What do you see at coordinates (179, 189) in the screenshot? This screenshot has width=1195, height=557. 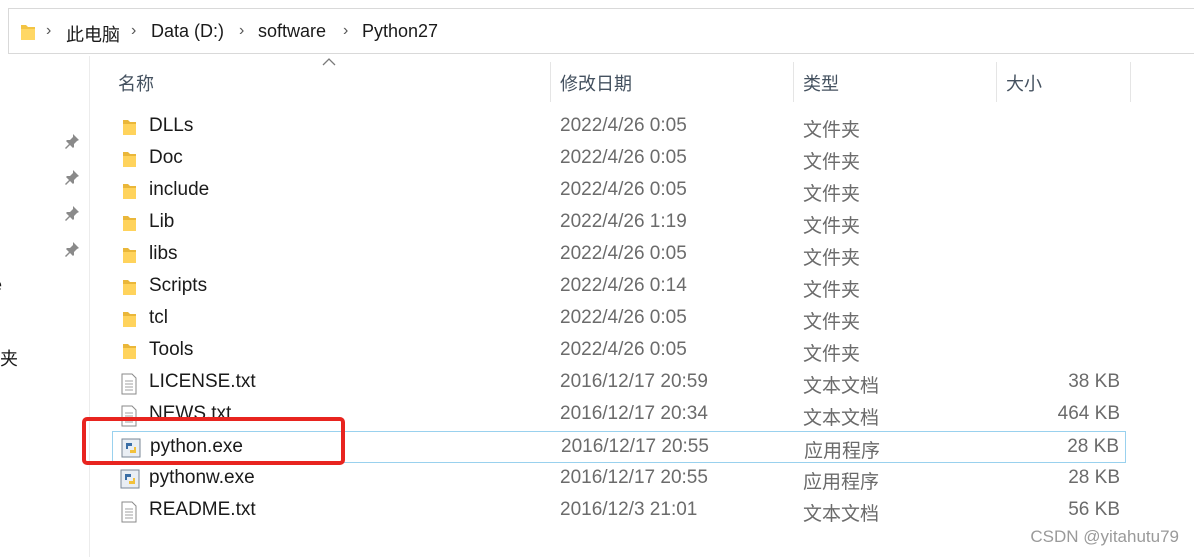 I see `file-name: include` at bounding box center [179, 189].